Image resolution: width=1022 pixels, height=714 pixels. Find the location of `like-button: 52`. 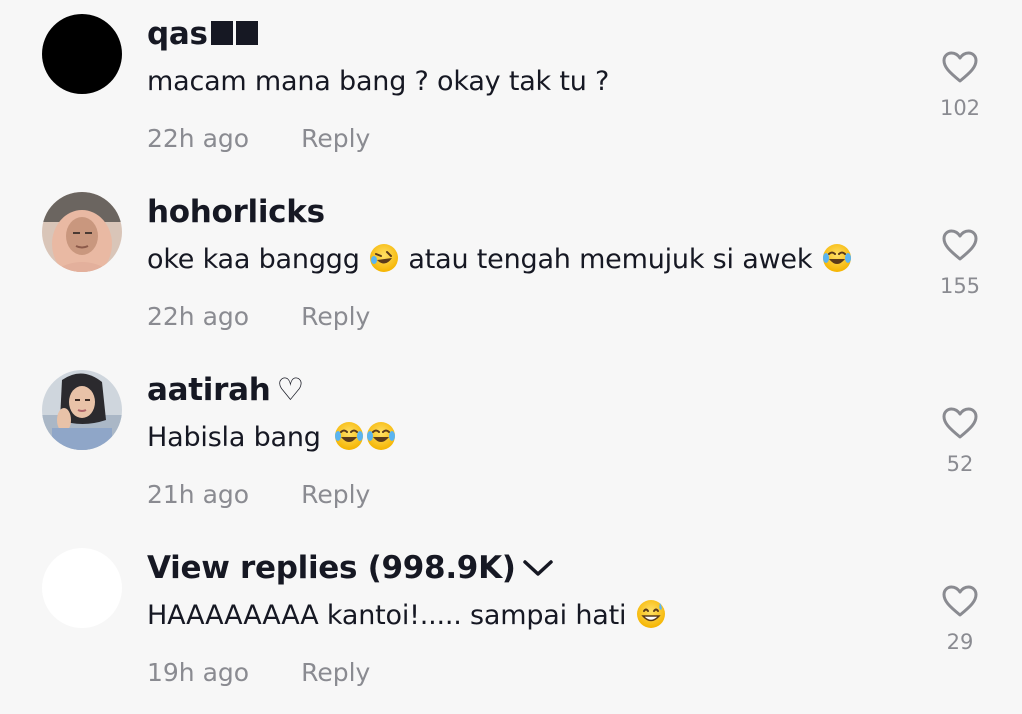

like-button: 52 is located at coordinates (960, 441).